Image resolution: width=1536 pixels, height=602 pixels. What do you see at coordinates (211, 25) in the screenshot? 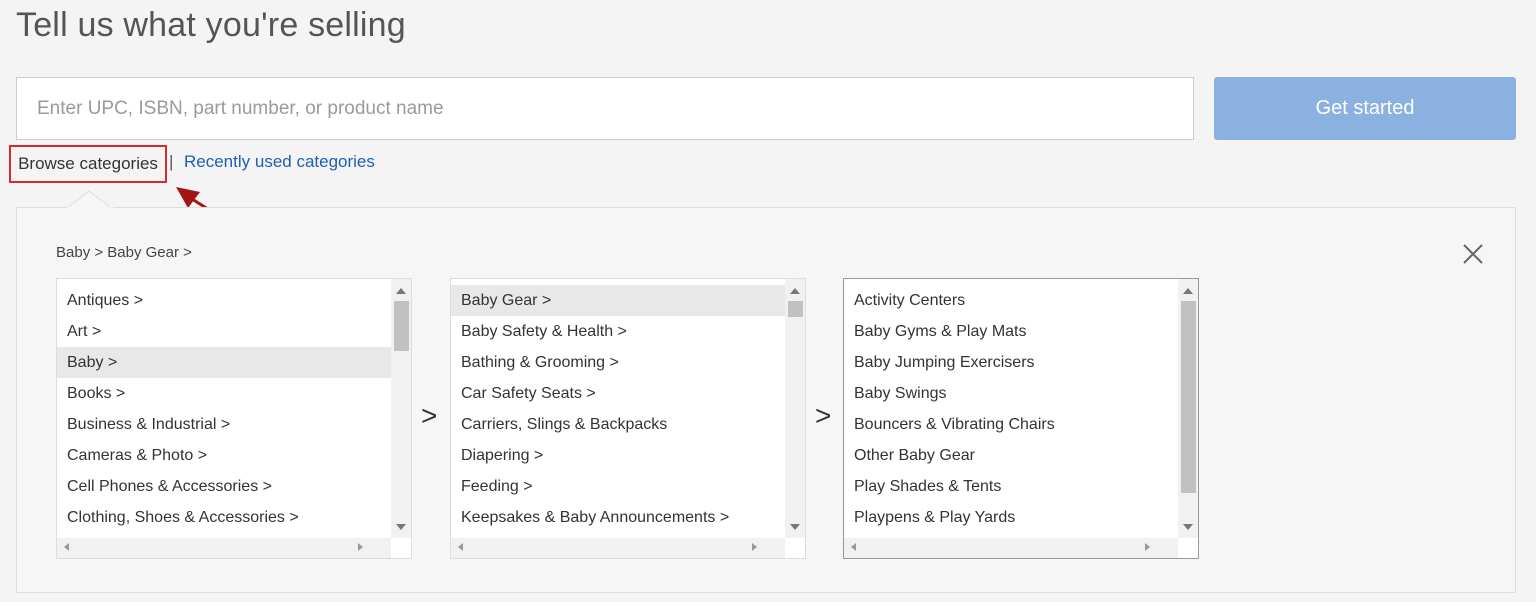
I see `page-title: Tell us what you're selling` at bounding box center [211, 25].